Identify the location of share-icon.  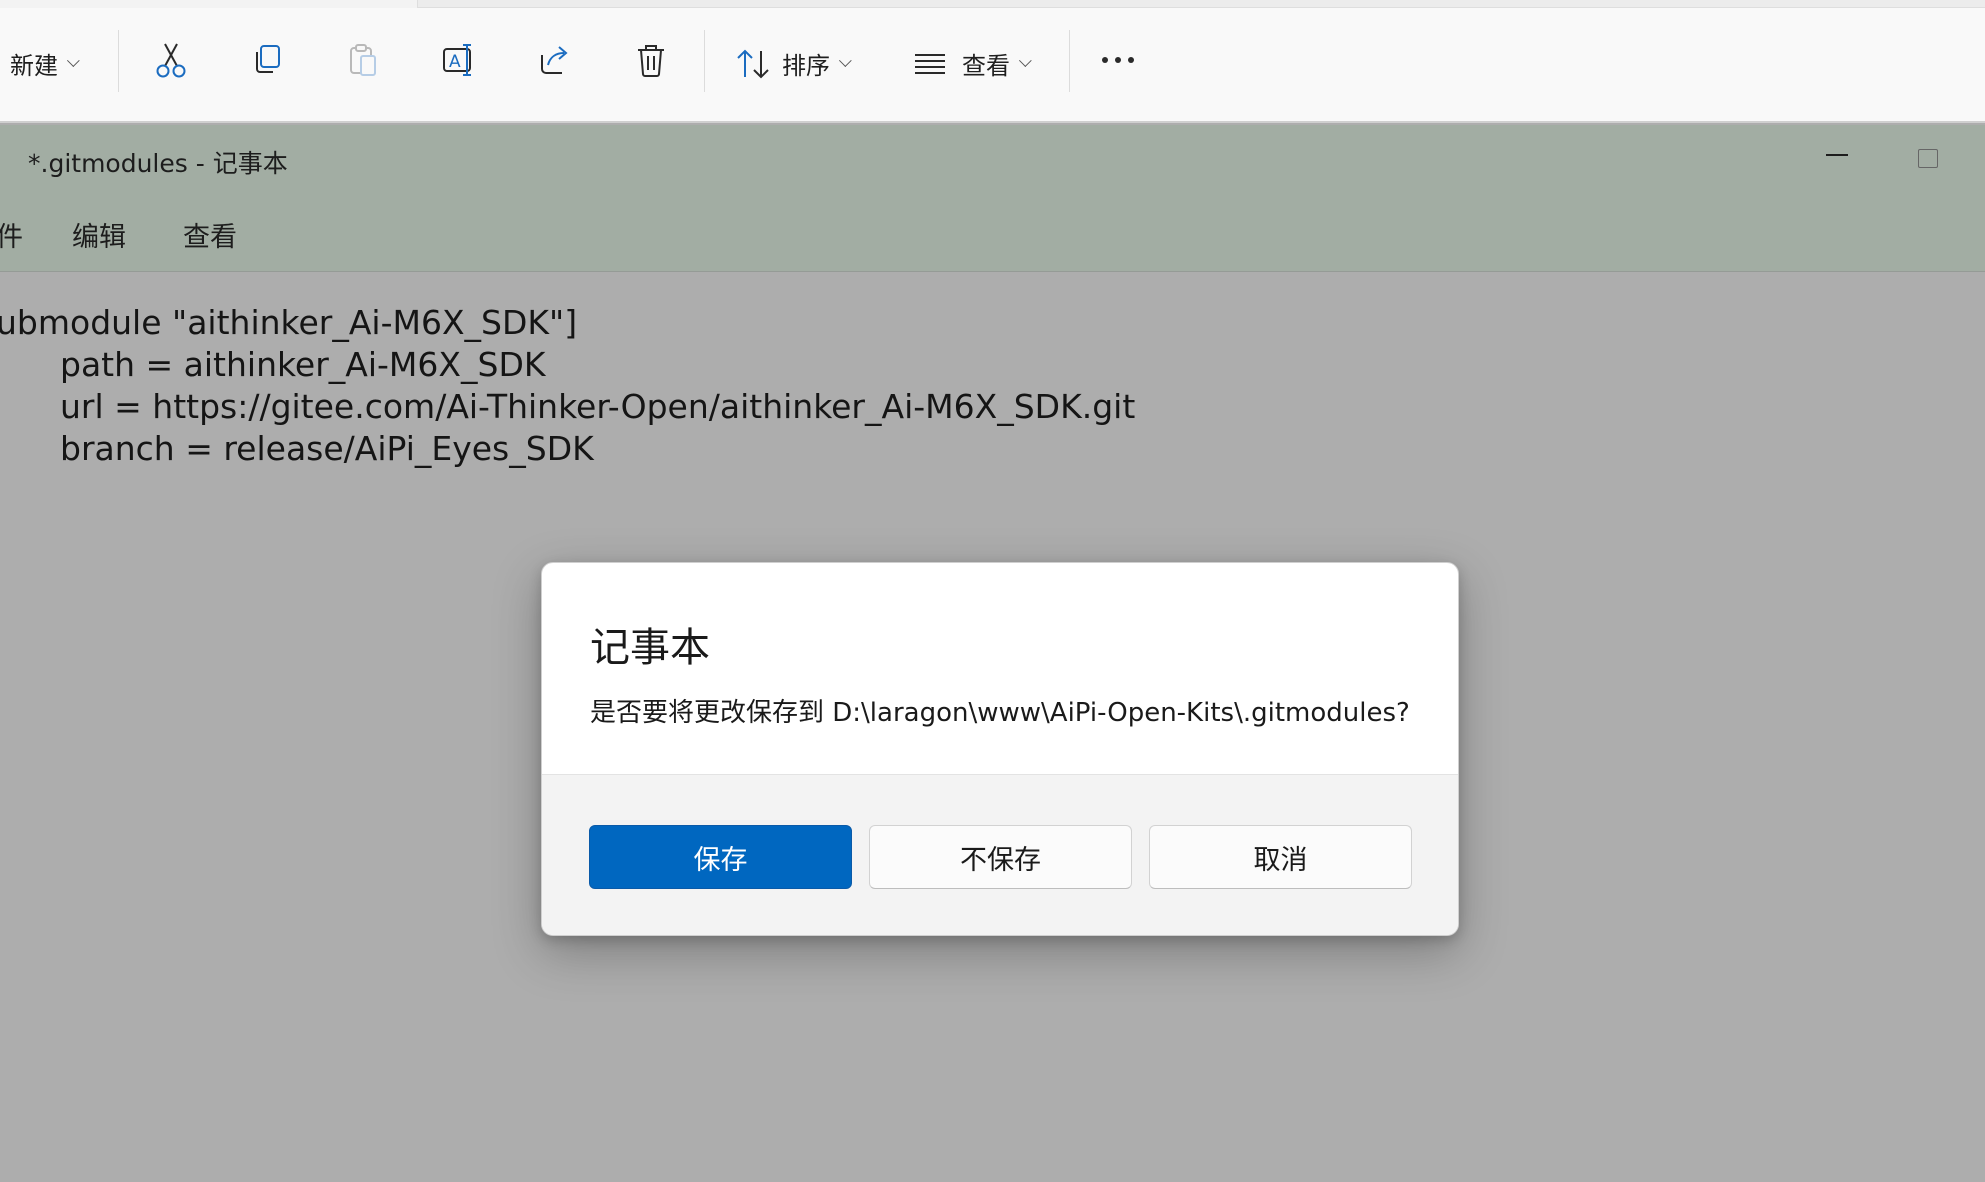
(555, 60).